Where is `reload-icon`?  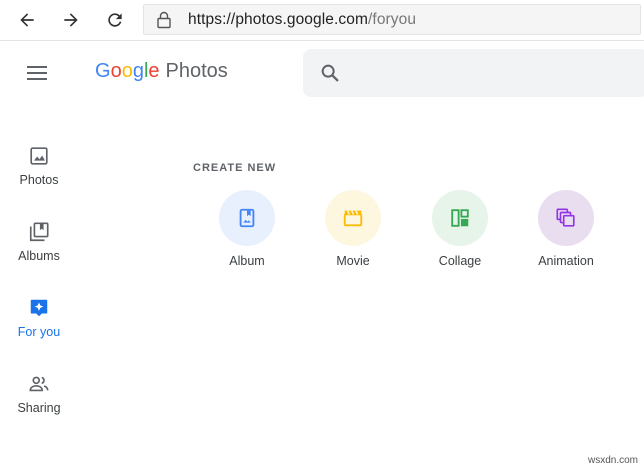
reload-icon is located at coordinates (115, 20).